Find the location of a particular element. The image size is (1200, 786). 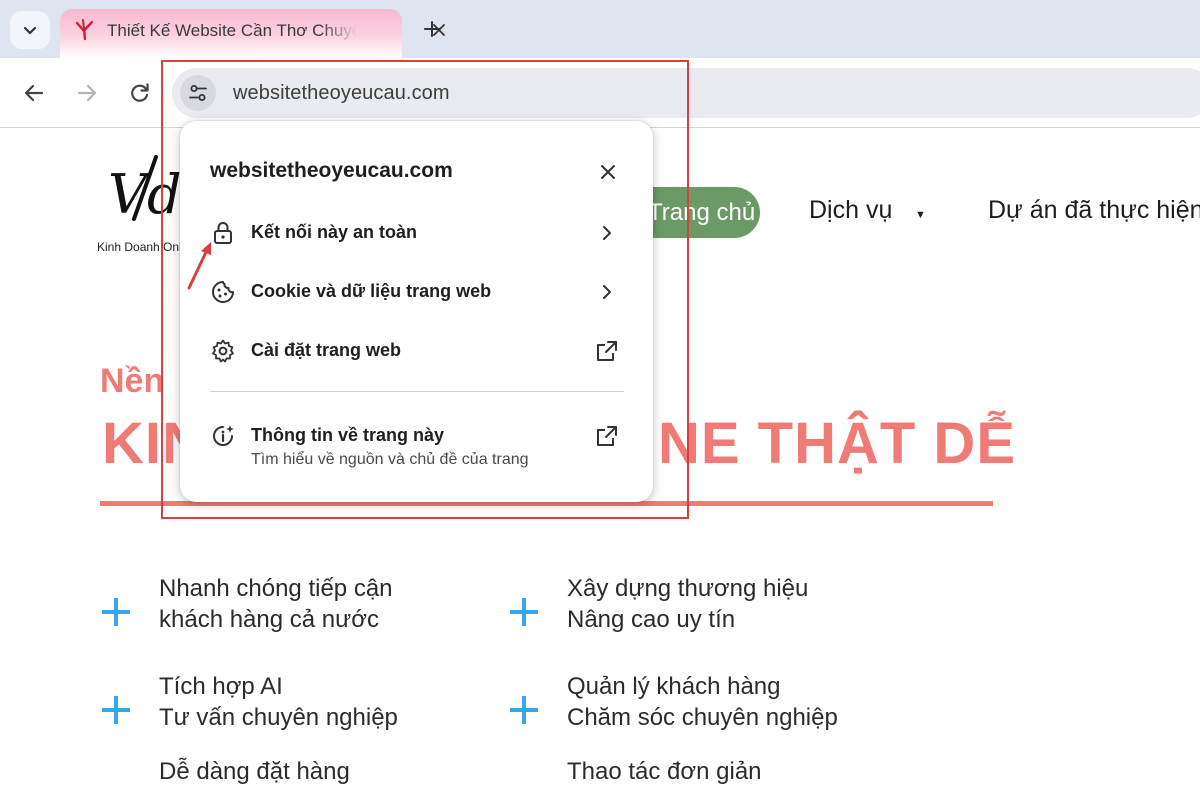

tab-title: Thiết Kế Website Cần Thơ Chuyên Nghiệp is located at coordinates (232, 30).